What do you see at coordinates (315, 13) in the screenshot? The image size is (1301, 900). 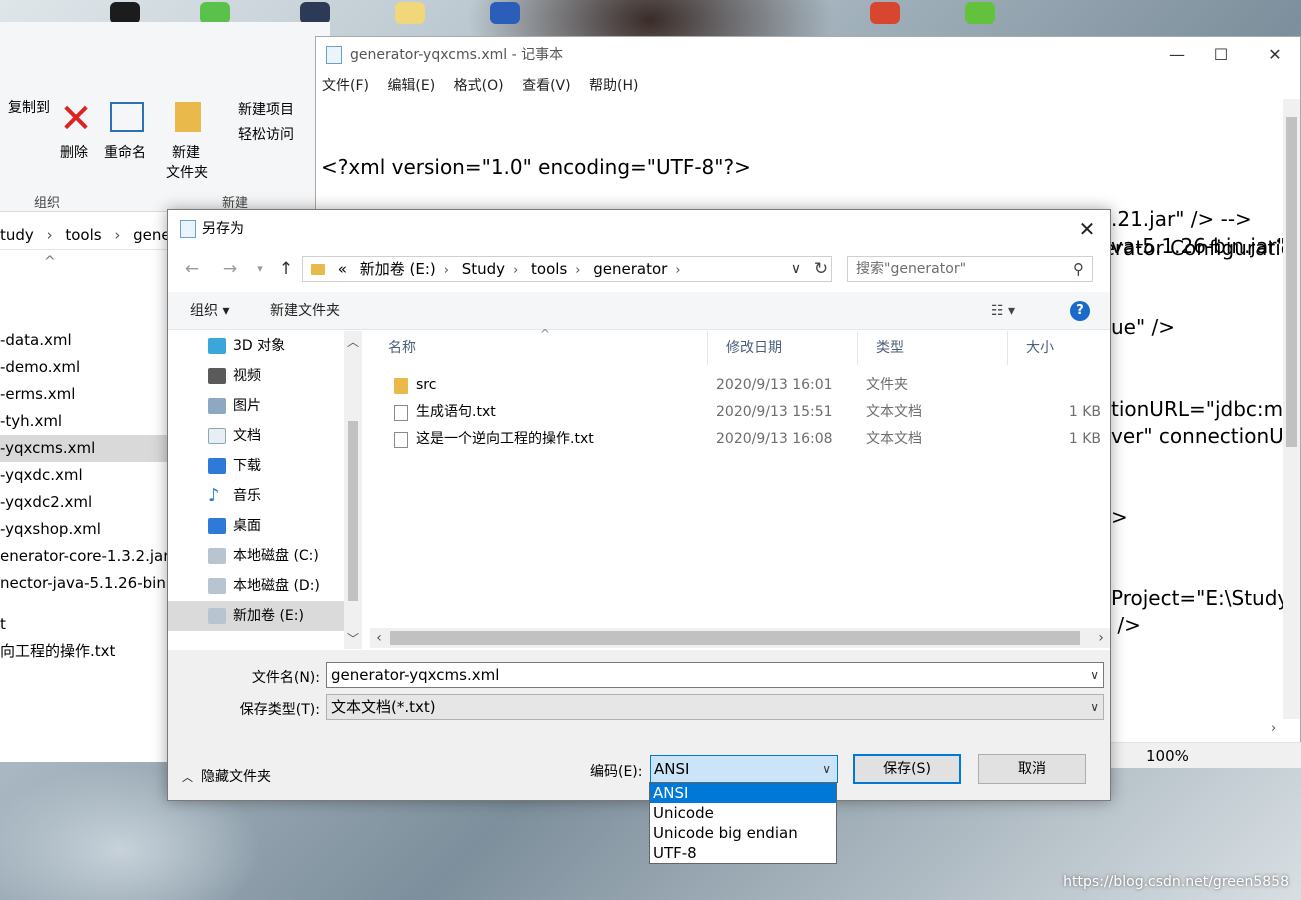 I see `app-icon` at bounding box center [315, 13].